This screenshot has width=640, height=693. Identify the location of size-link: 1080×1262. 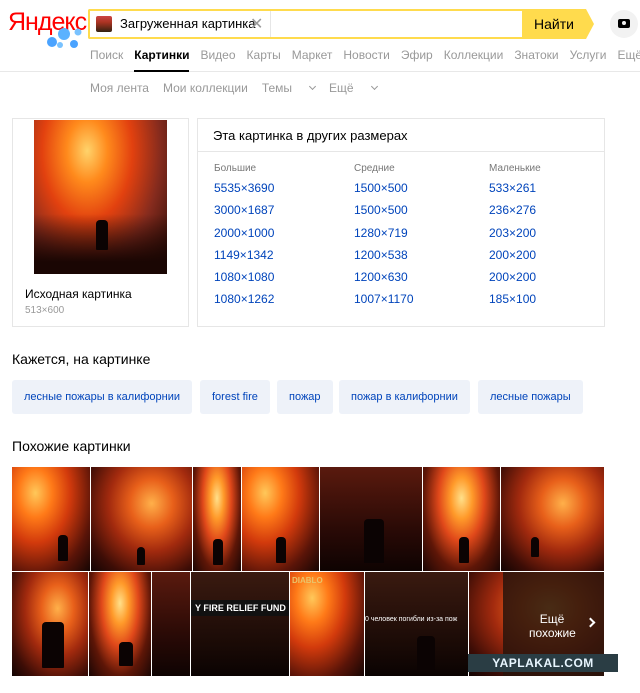
(244, 299).